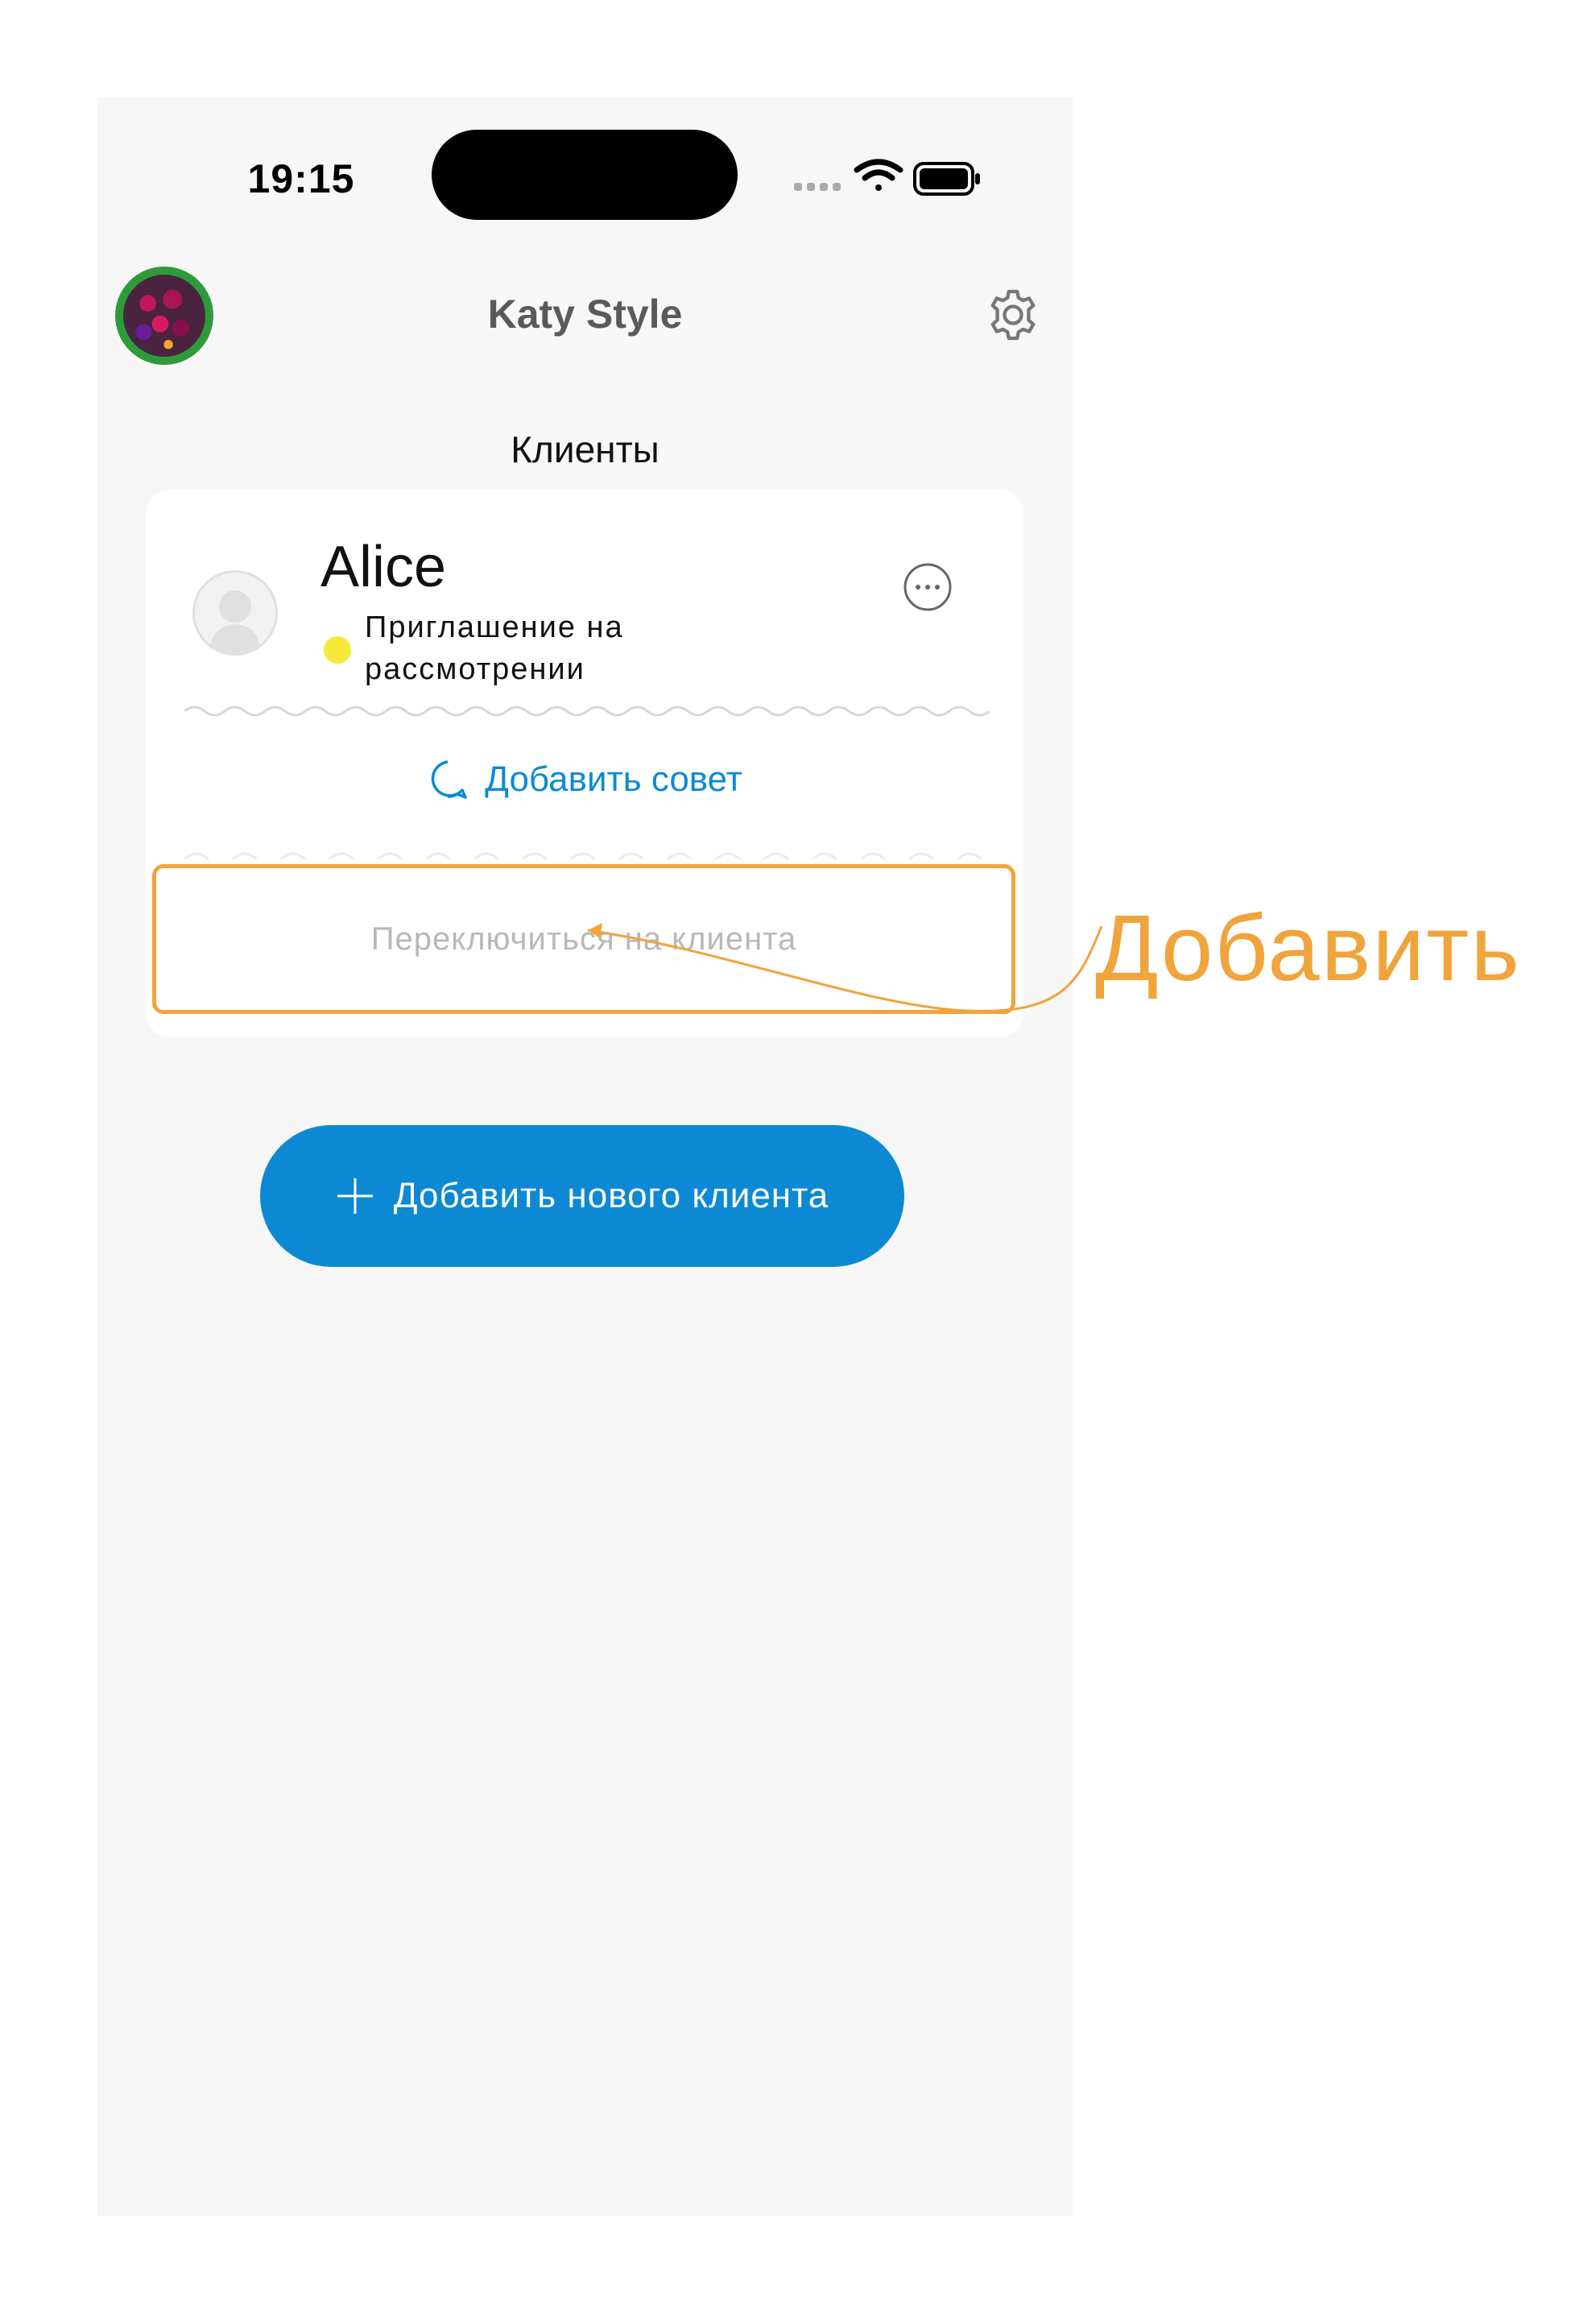 The image size is (1596, 2305). Describe the element at coordinates (301, 178) in the screenshot. I see `status-time: 19:15` at that location.